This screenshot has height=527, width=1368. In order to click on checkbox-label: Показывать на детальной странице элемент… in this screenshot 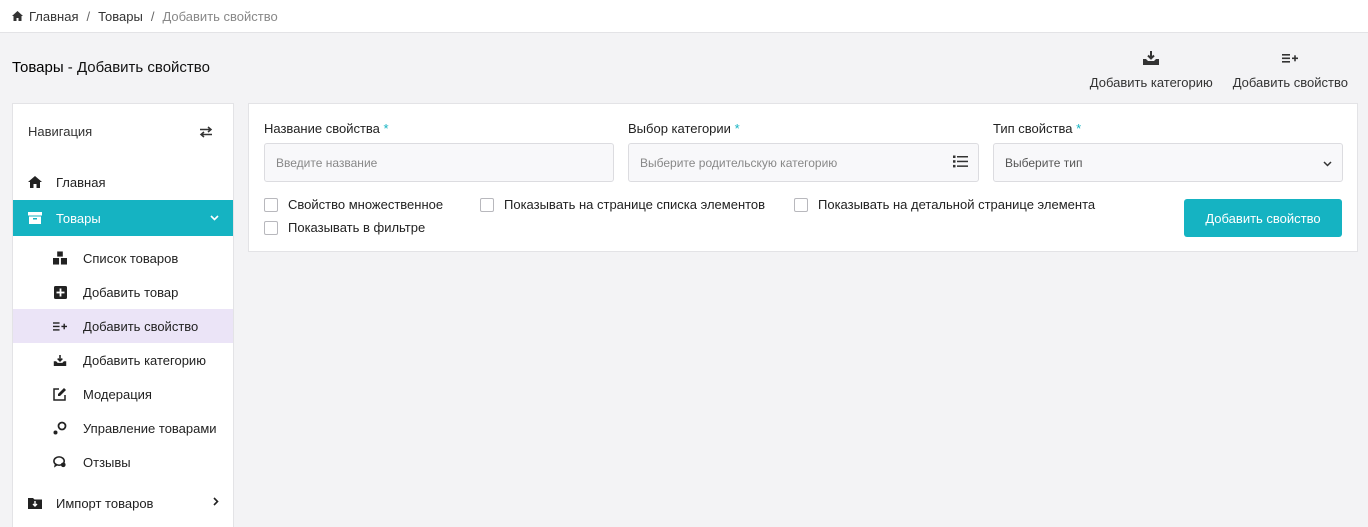, I will do `click(957, 204)`.